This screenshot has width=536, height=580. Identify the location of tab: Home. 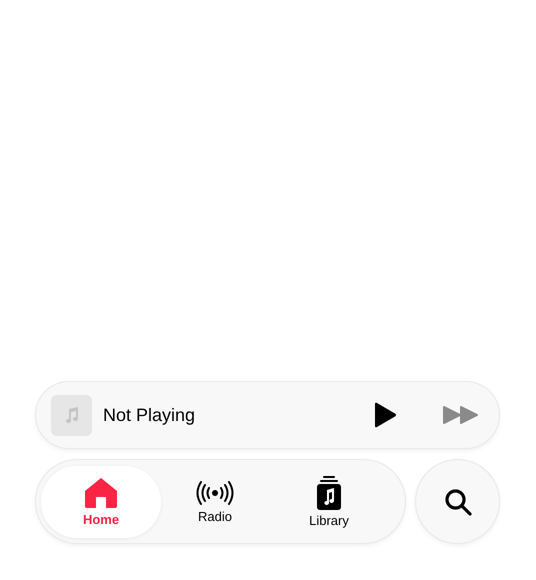
(101, 502).